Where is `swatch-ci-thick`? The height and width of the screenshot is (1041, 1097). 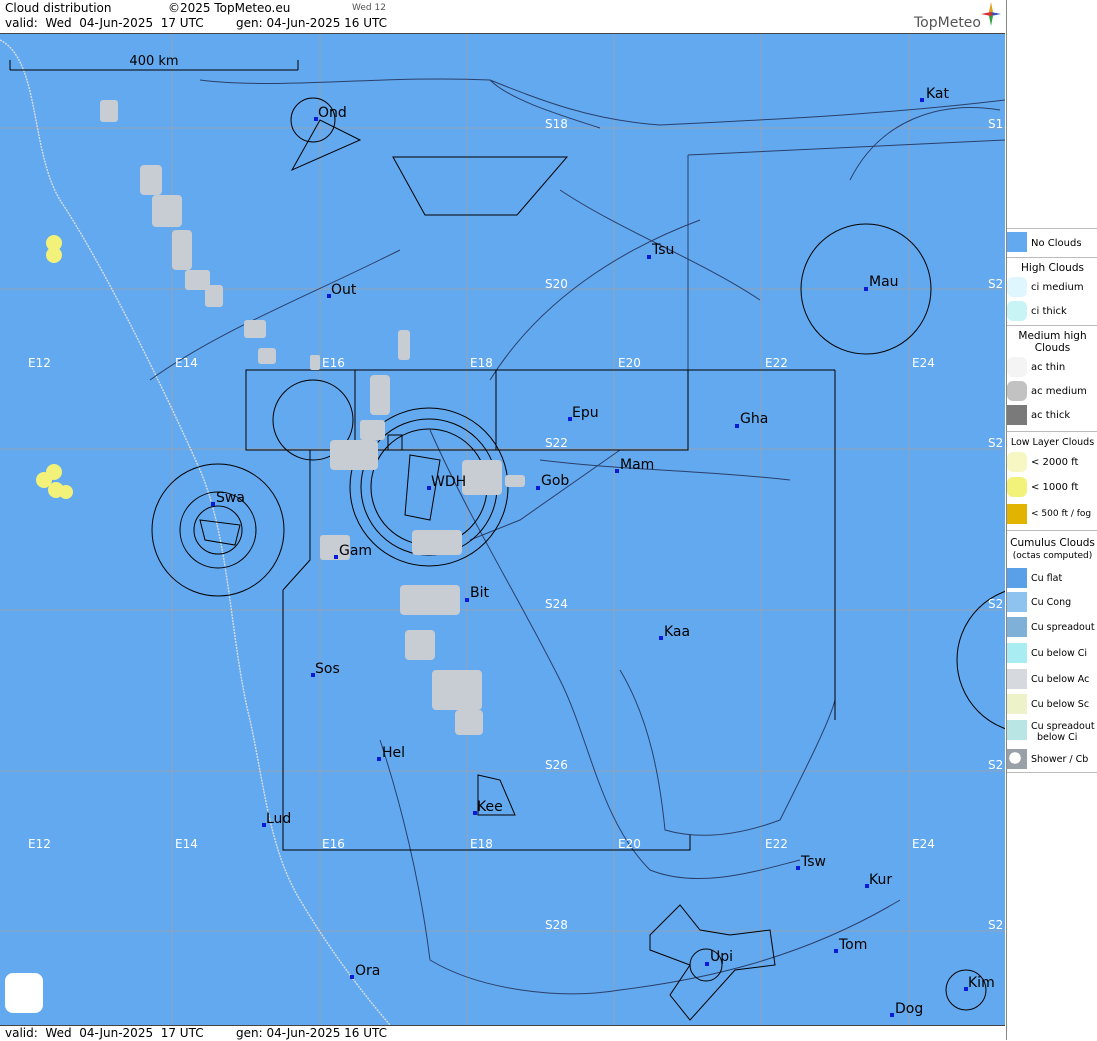
swatch-ci-thick is located at coordinates (1017, 311).